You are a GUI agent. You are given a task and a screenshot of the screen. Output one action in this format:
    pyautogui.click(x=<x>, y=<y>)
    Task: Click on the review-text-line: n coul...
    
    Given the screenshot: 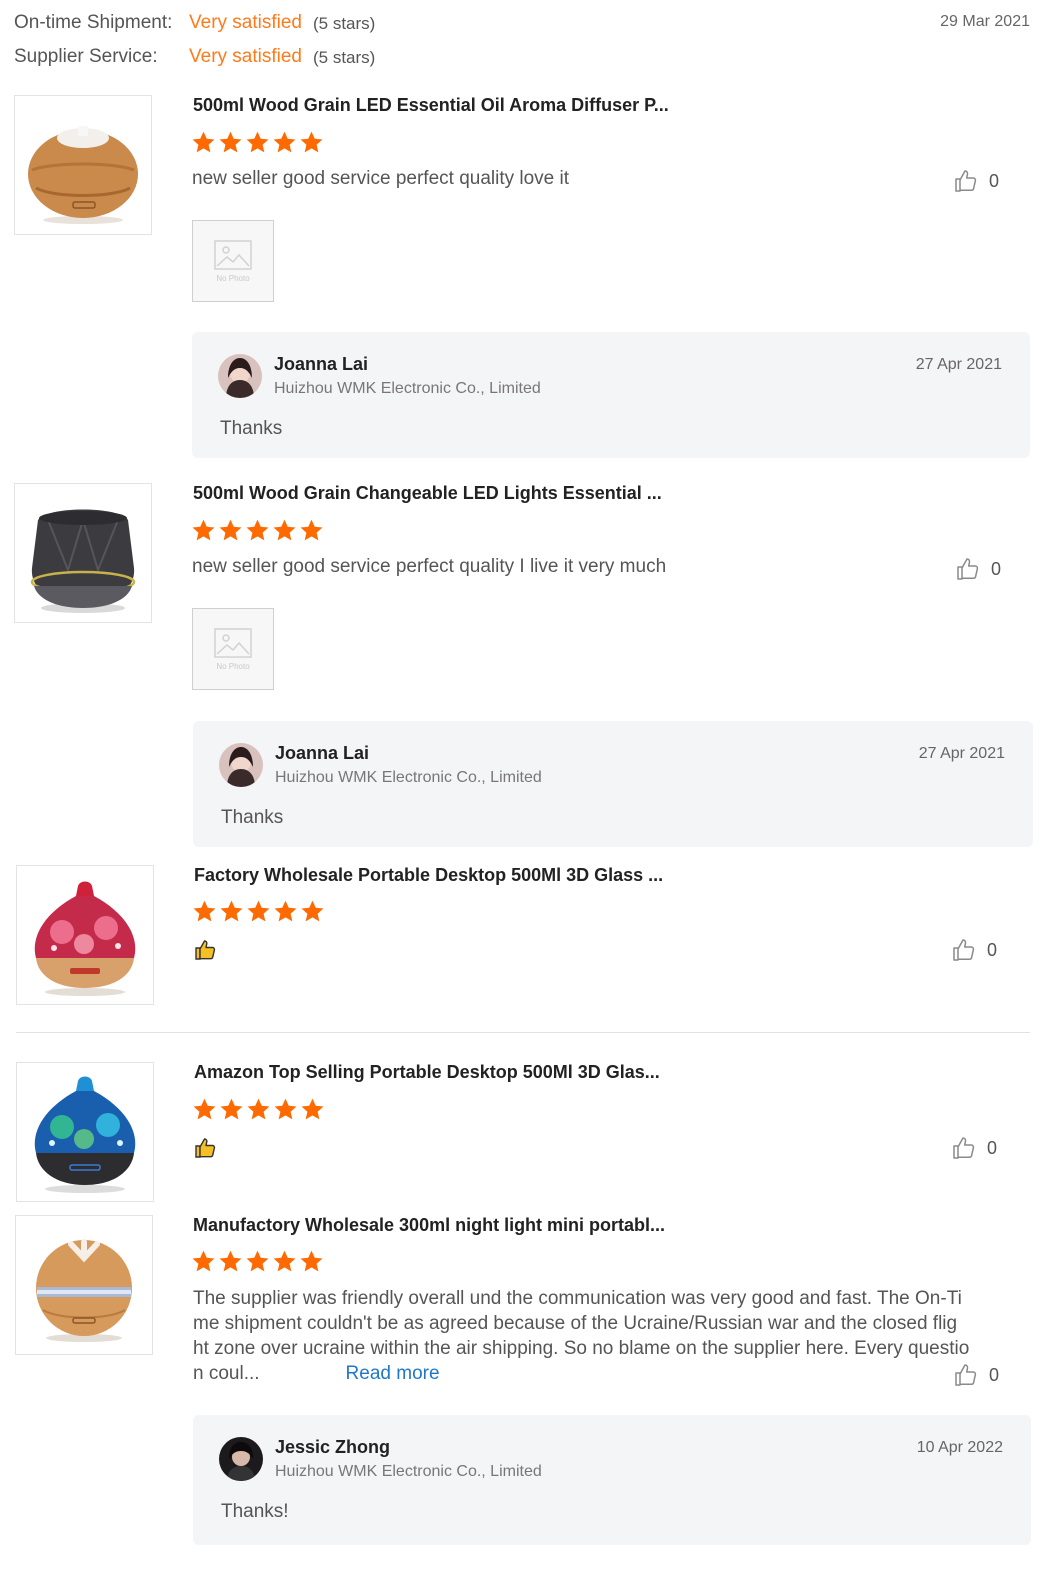 What is the action you would take?
    pyautogui.click(x=226, y=1373)
    